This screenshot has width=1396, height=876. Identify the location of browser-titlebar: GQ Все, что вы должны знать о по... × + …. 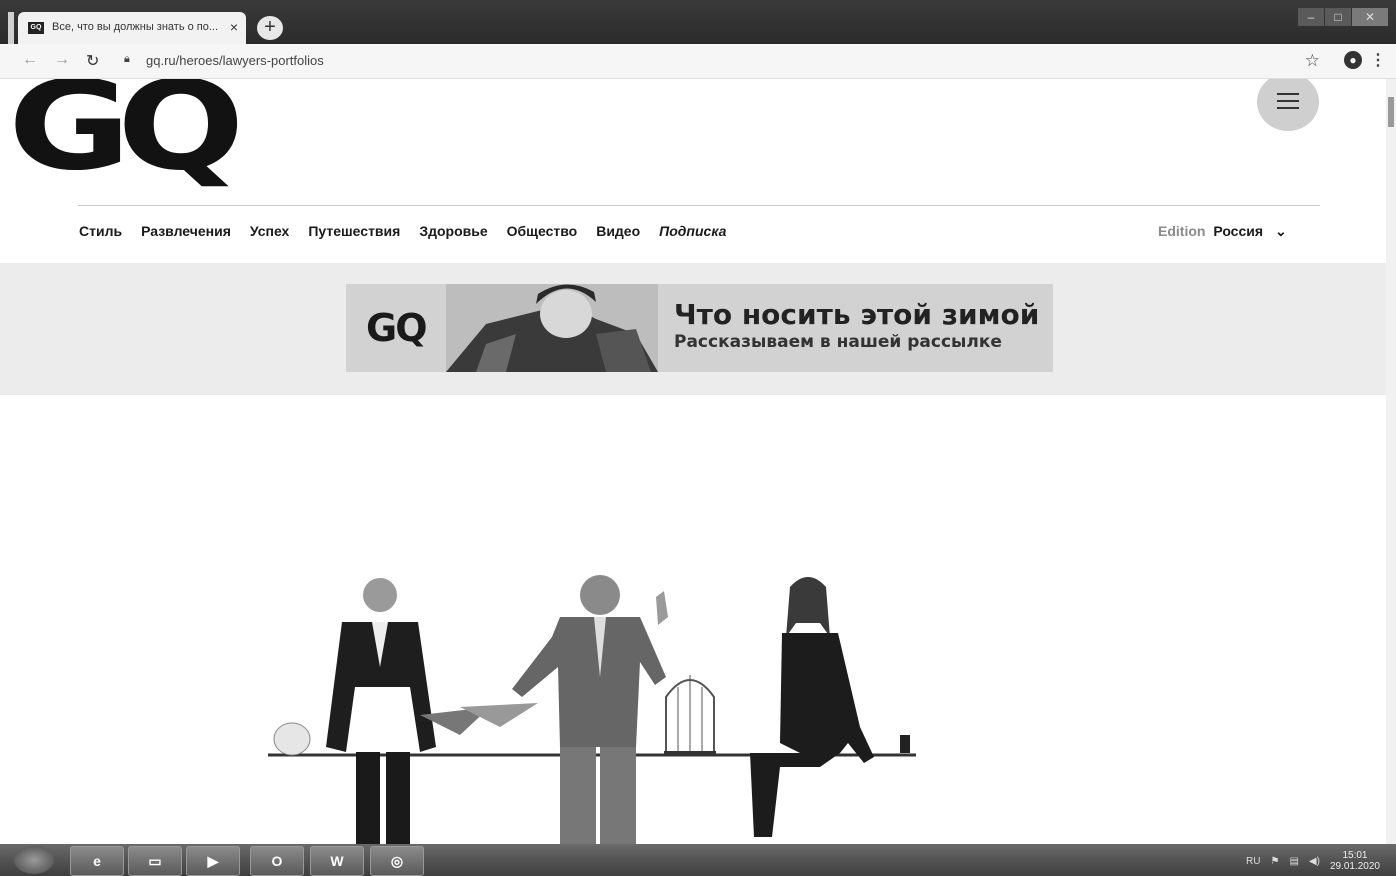
(698, 22).